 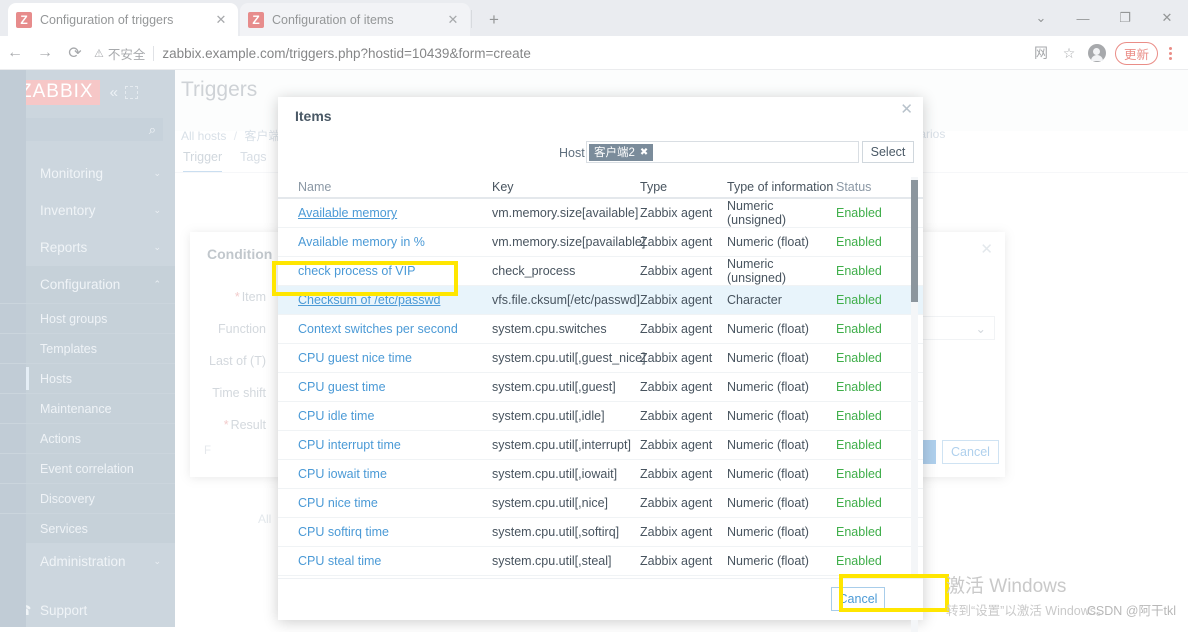 I want to click on host-chip: 客户端2 ✖, so click(x=621, y=152).